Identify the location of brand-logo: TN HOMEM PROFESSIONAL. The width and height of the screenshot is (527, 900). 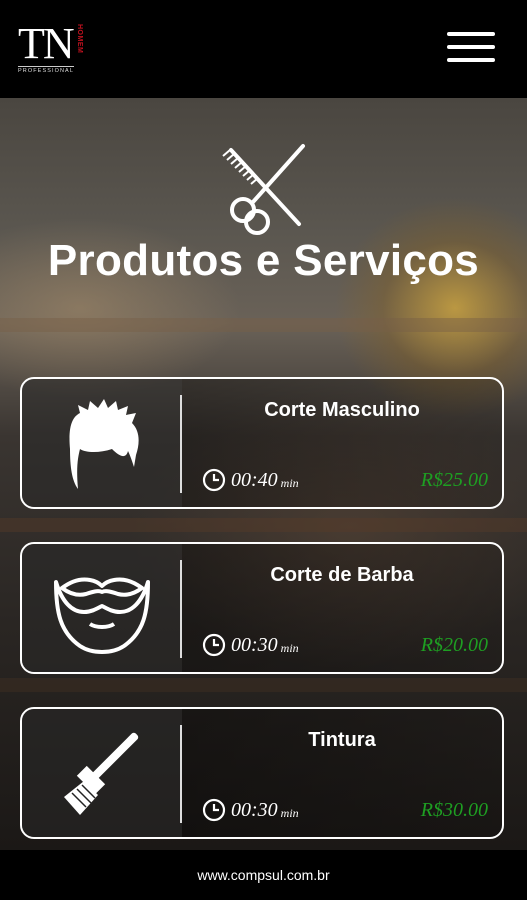
(50, 46).